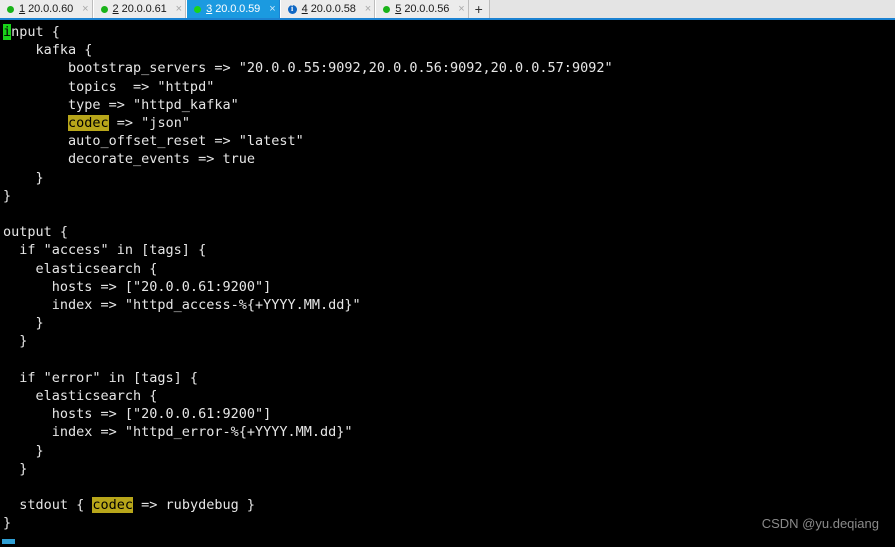  I want to click on watermark-label: CSDN @yu.deqiang, so click(820, 523).